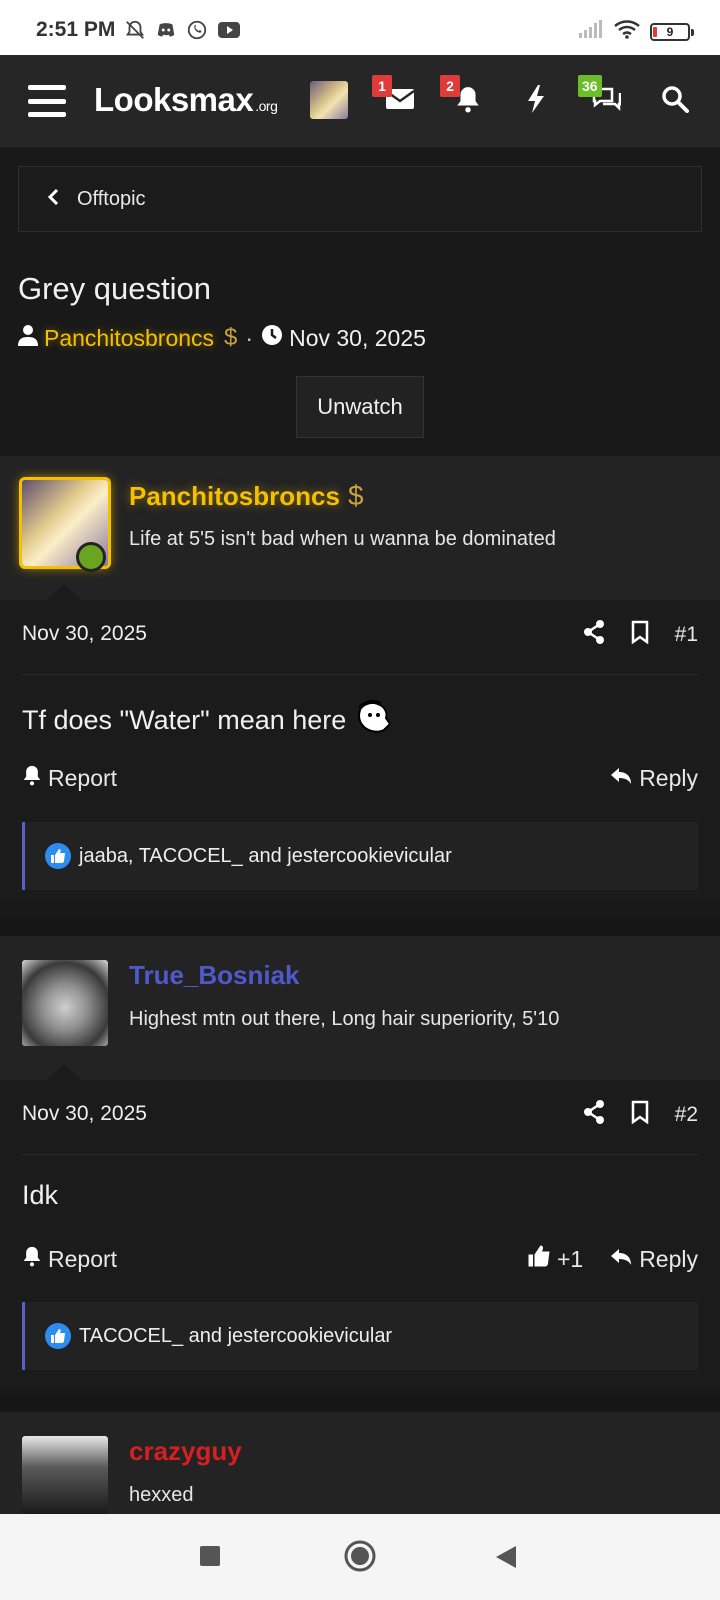 The height and width of the screenshot is (1600, 720). I want to click on menu-icon, so click(47, 101).